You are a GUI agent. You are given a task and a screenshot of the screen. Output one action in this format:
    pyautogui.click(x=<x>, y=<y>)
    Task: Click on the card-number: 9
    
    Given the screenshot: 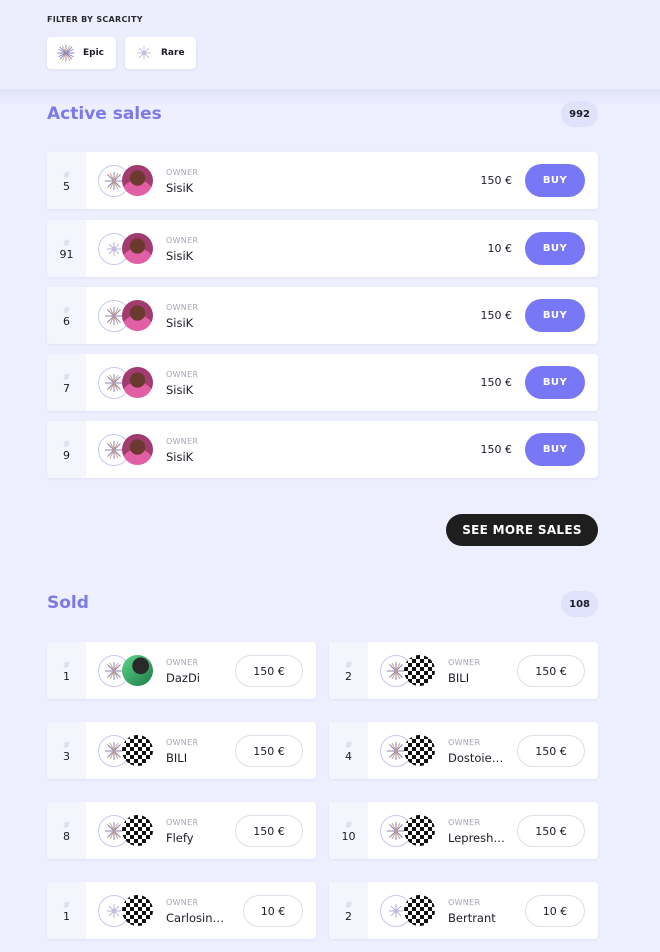 What is the action you would take?
    pyautogui.click(x=66, y=455)
    